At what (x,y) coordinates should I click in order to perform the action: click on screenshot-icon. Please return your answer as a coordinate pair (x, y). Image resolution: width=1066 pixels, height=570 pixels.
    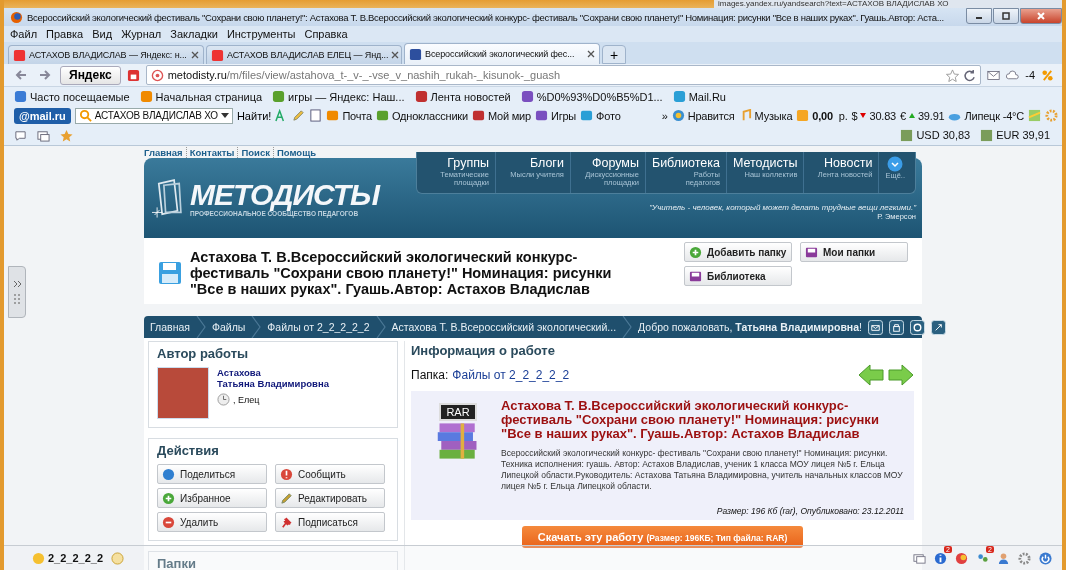
    Looking at the image, I should click on (43, 135).